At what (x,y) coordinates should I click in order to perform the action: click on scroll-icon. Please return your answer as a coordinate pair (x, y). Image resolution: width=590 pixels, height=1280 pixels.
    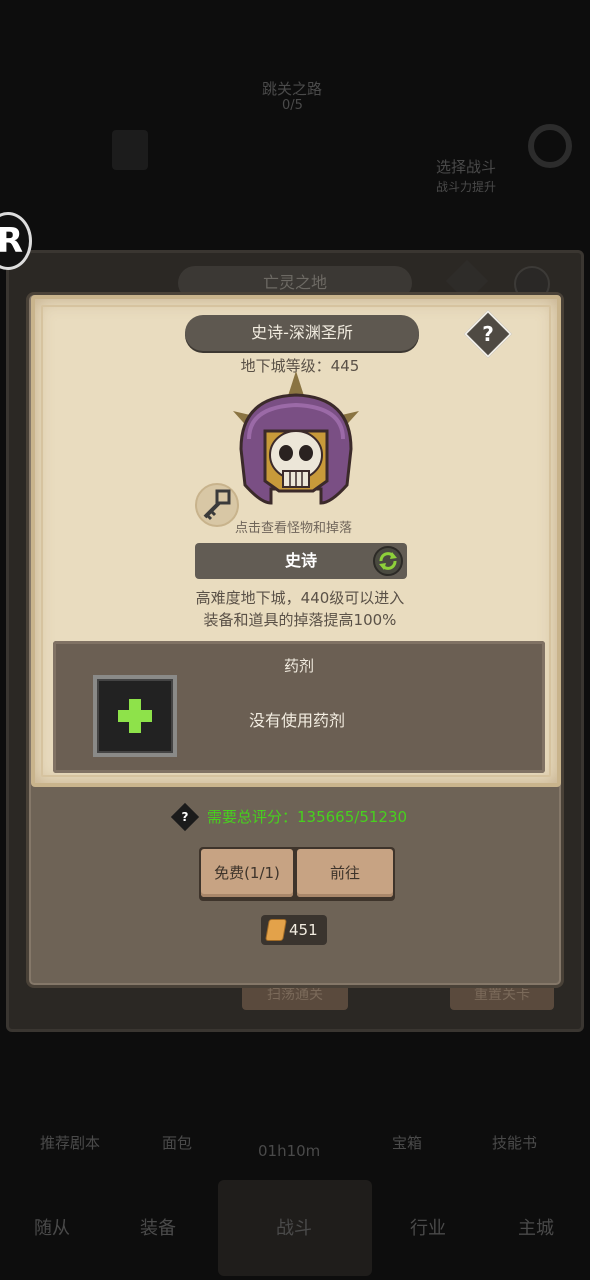
    Looking at the image, I should click on (276, 930).